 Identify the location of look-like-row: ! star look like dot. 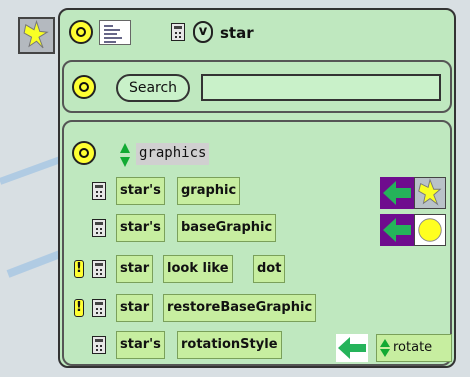
(260, 269).